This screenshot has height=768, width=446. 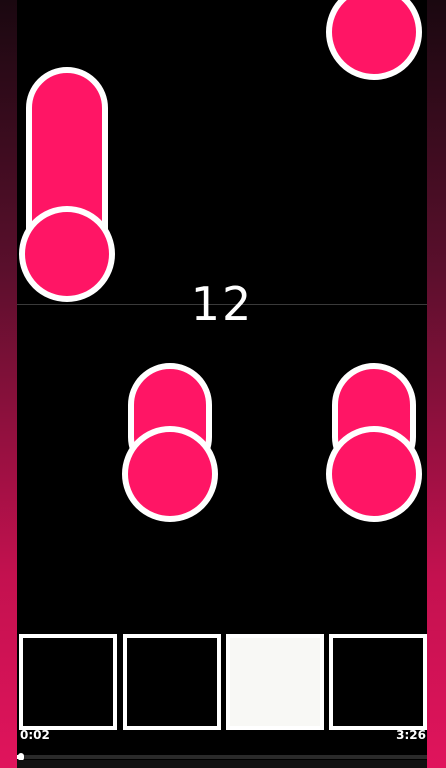 I want to click on score-counter: 12, so click(x=222, y=304).